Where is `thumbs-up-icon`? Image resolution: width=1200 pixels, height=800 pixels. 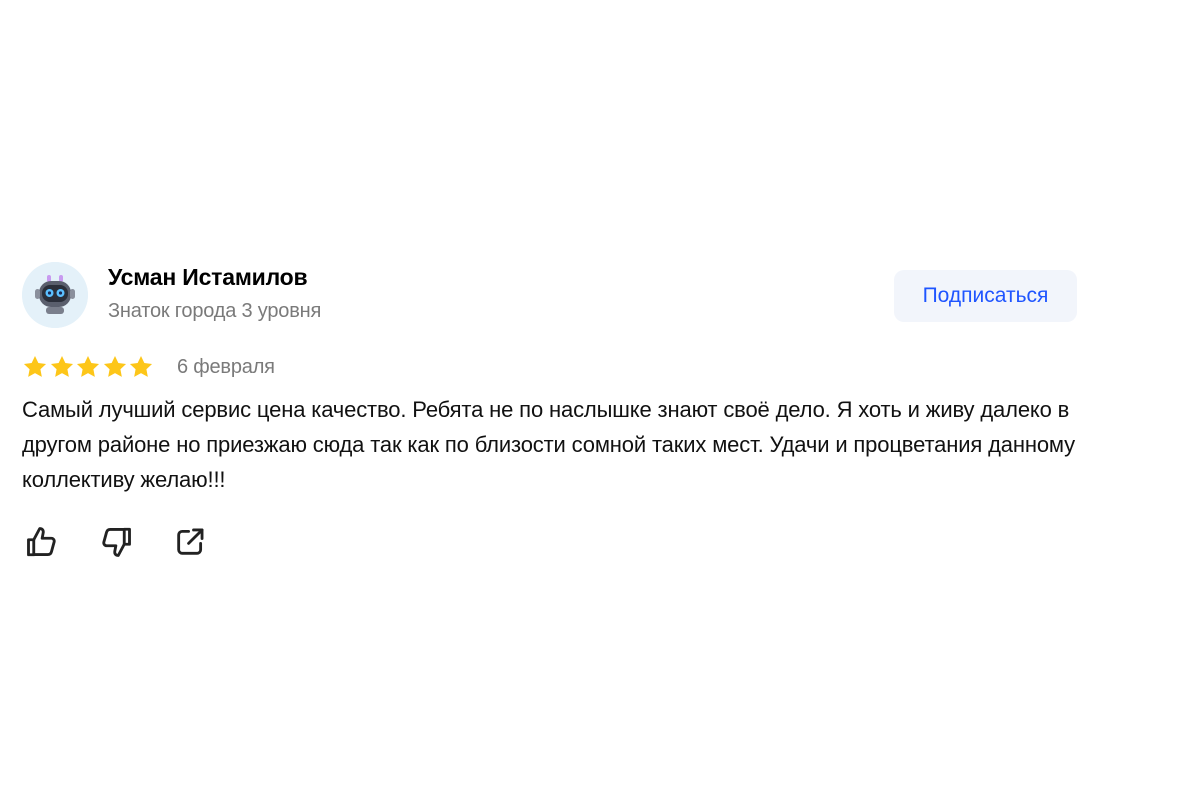
thumbs-up-icon is located at coordinates (41, 542).